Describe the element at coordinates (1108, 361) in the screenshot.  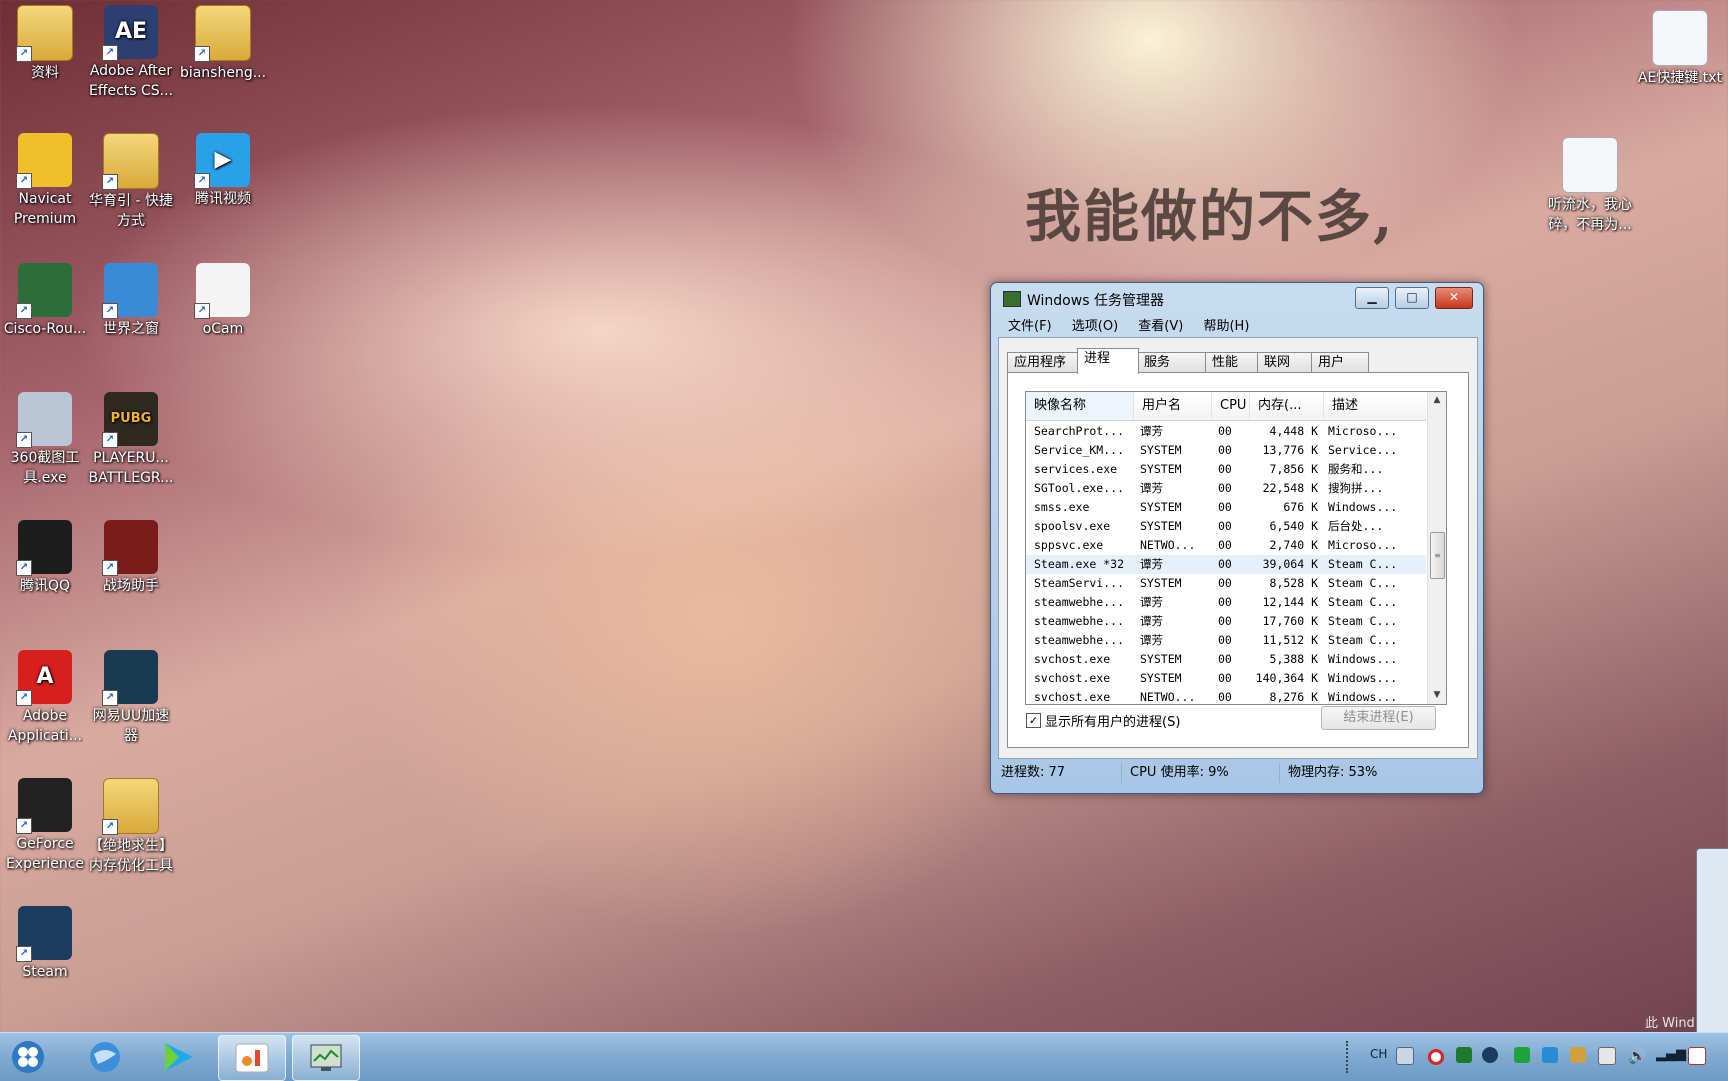
I see `tab-processes: 进程` at that location.